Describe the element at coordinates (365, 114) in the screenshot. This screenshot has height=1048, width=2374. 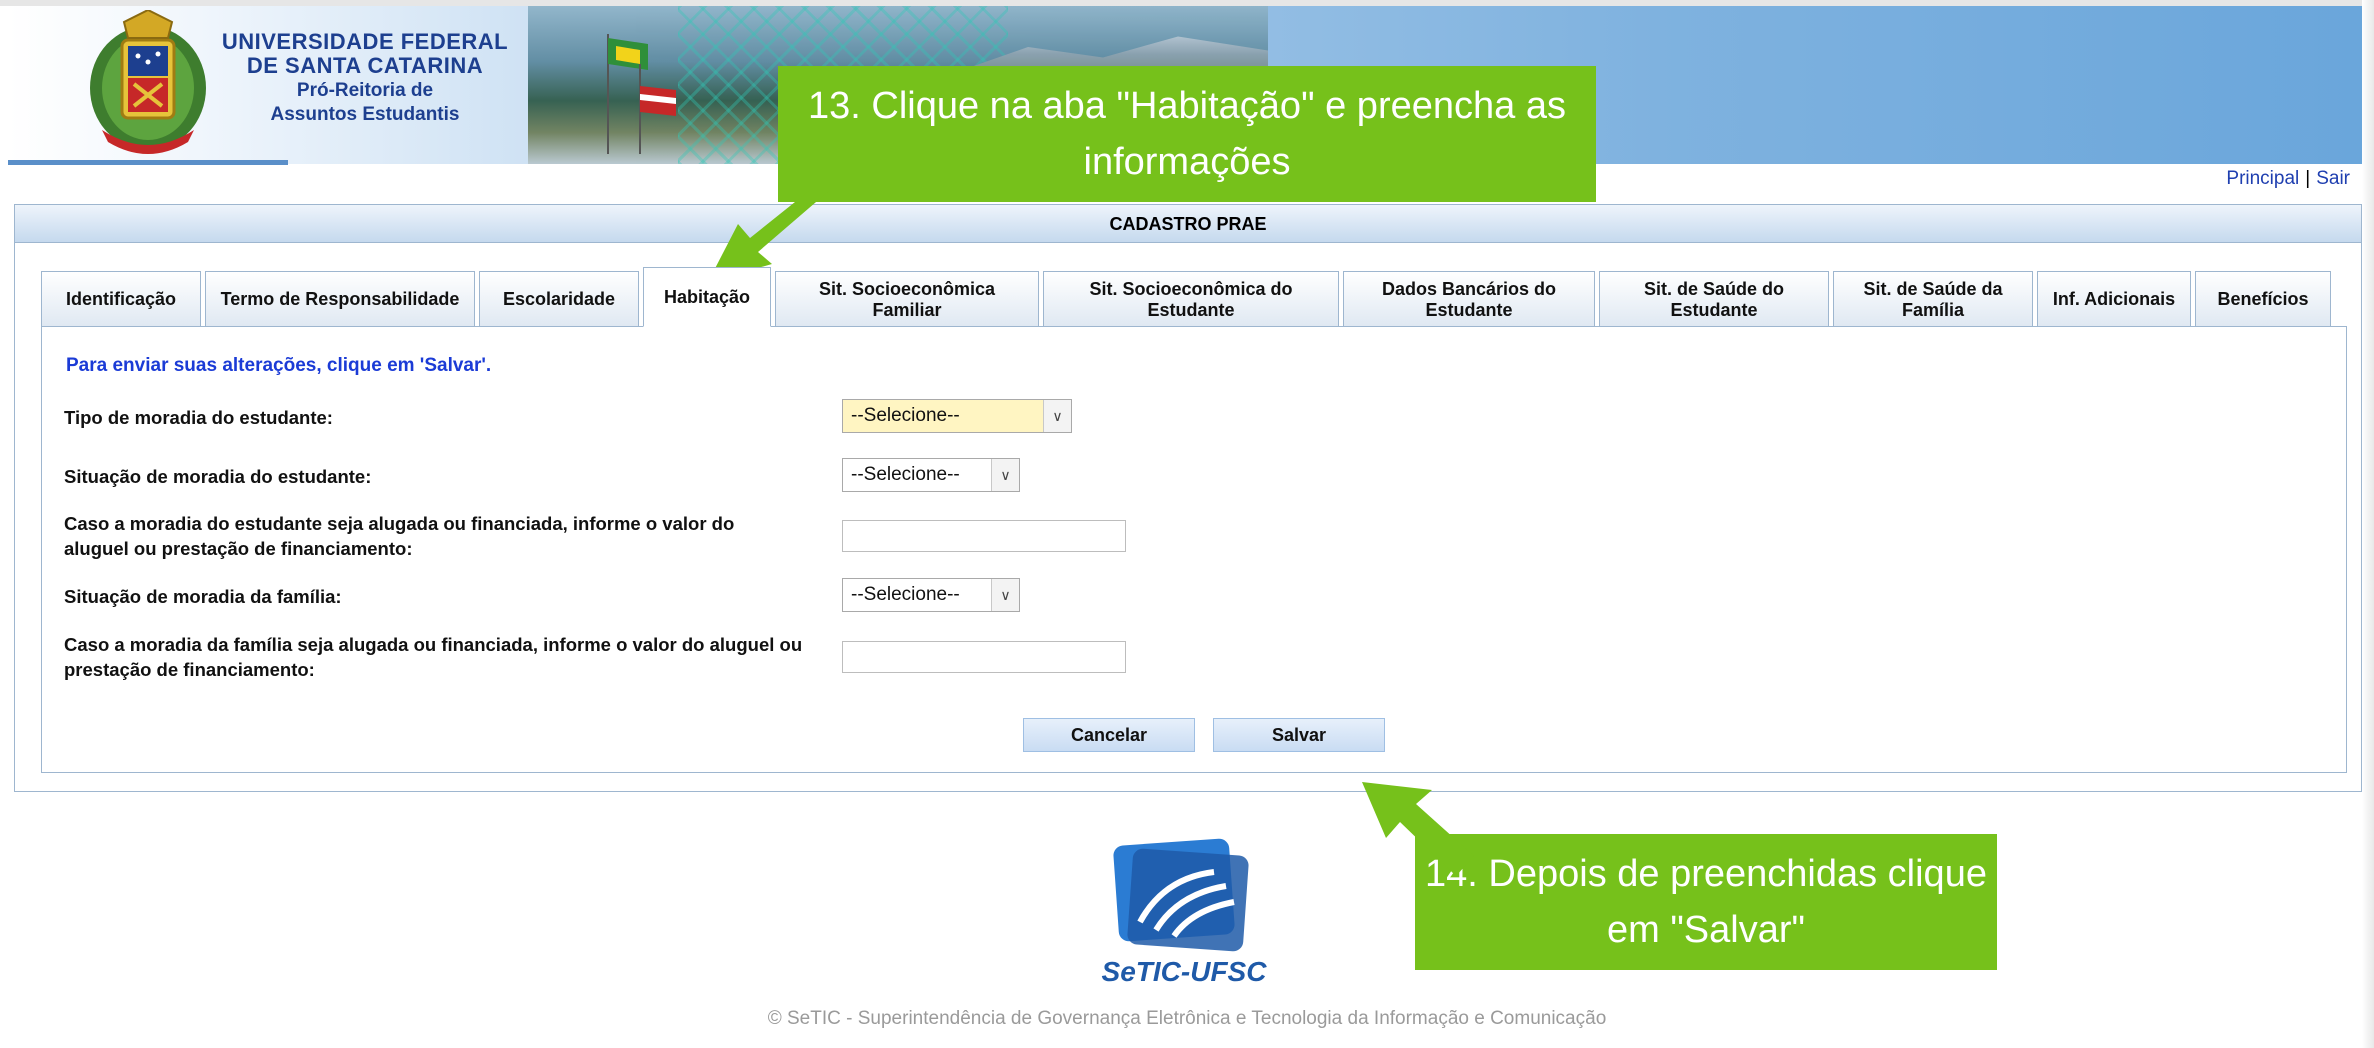
I see `dept-line2: Assuntos Estudantis` at that location.